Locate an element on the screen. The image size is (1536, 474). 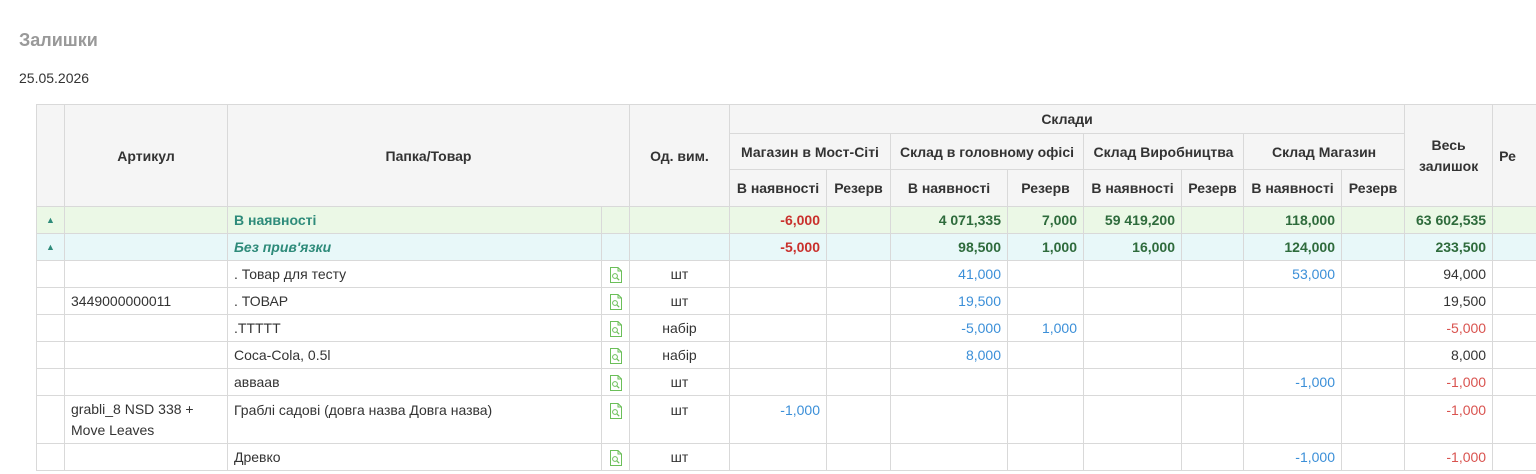
row-product-name: Древко is located at coordinates (414, 457).